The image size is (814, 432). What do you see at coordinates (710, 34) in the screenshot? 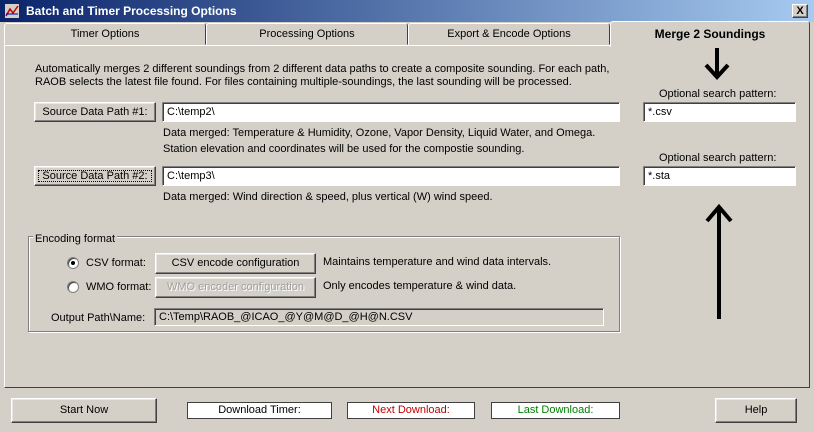
I see `tab-merge-2-soundings: Merge 2 Soundings` at bounding box center [710, 34].